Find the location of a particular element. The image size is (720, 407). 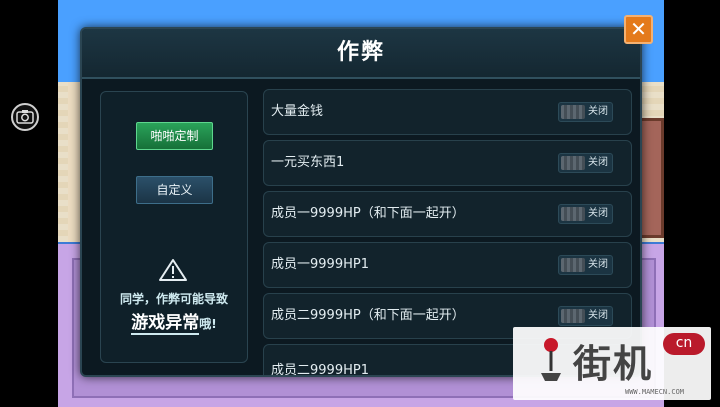

warning-emphasis: 游戏异常哦! is located at coordinates (174, 321).